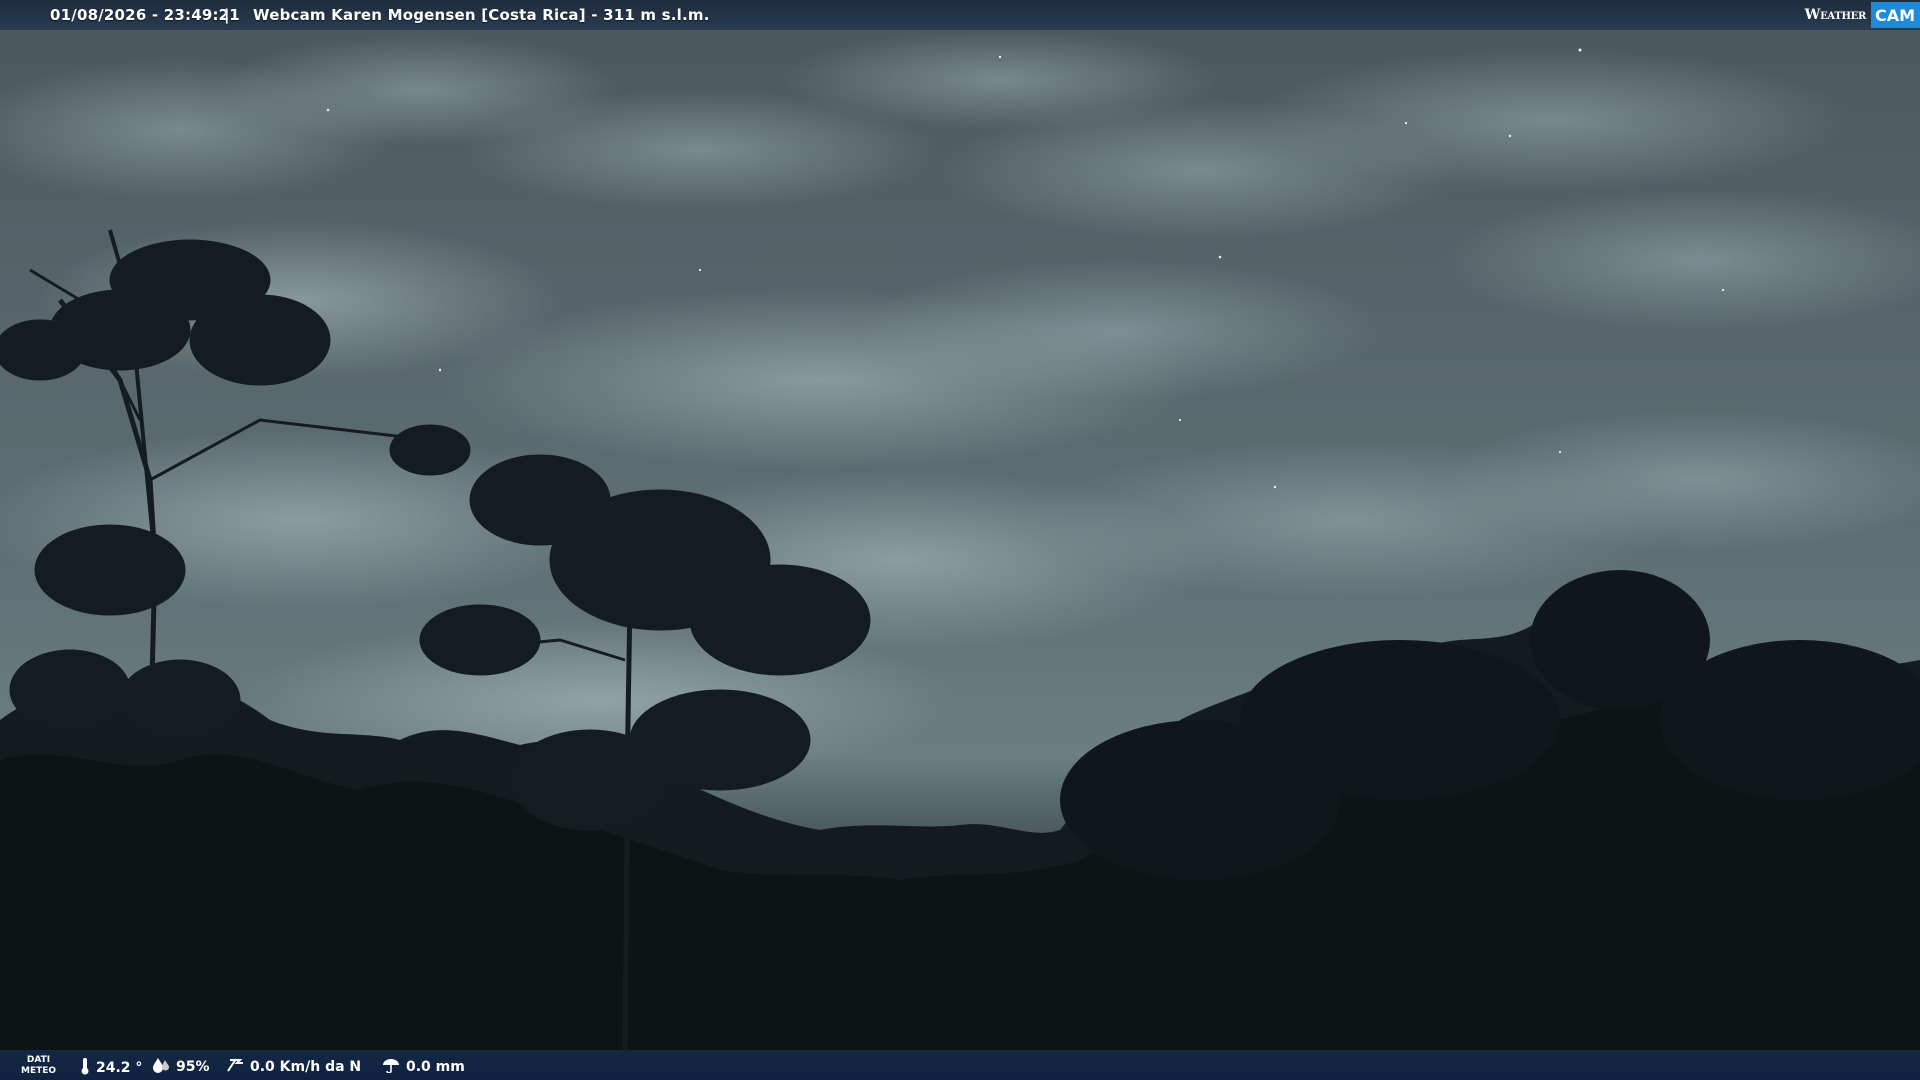 This screenshot has width=1920, height=1080. I want to click on dati-meteo-label: DATI METEO, so click(39, 1065).